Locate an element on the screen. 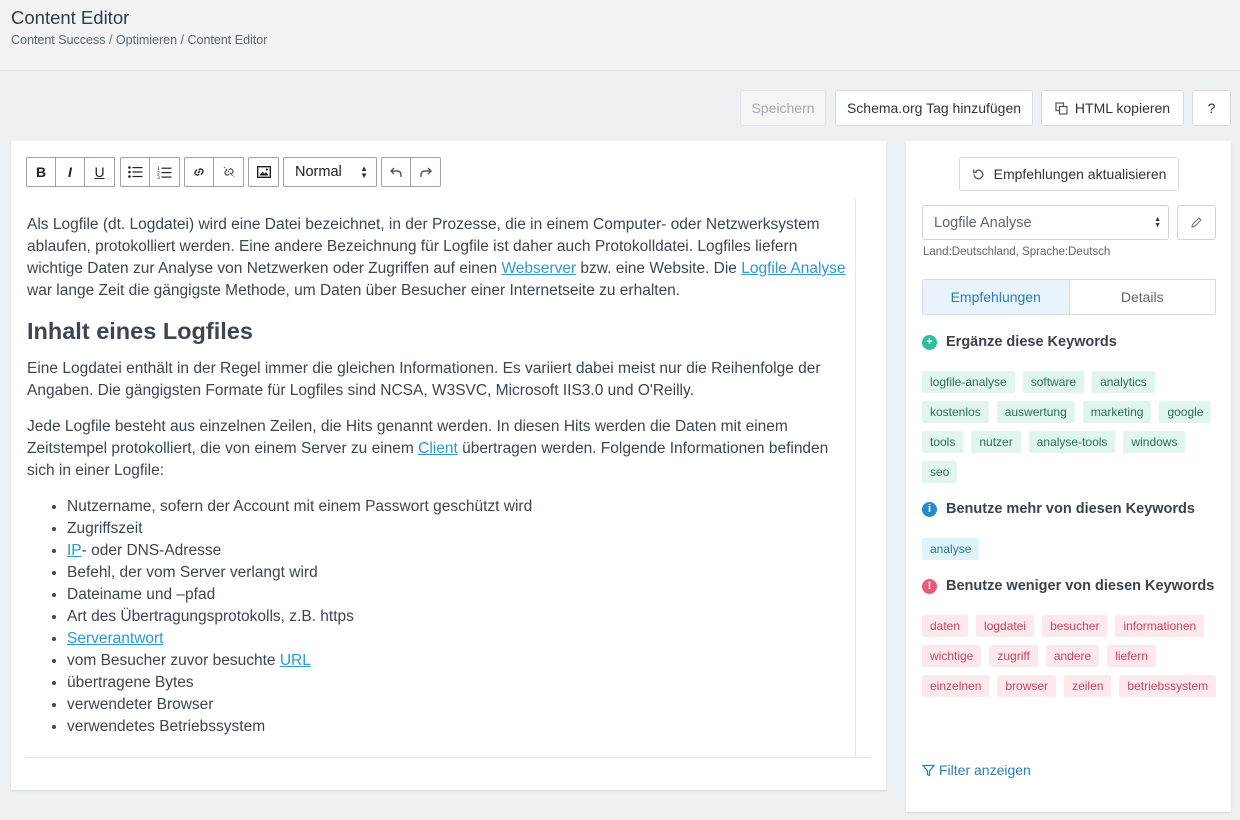 This screenshot has width=1240, height=820. redo-button is located at coordinates (425, 172).